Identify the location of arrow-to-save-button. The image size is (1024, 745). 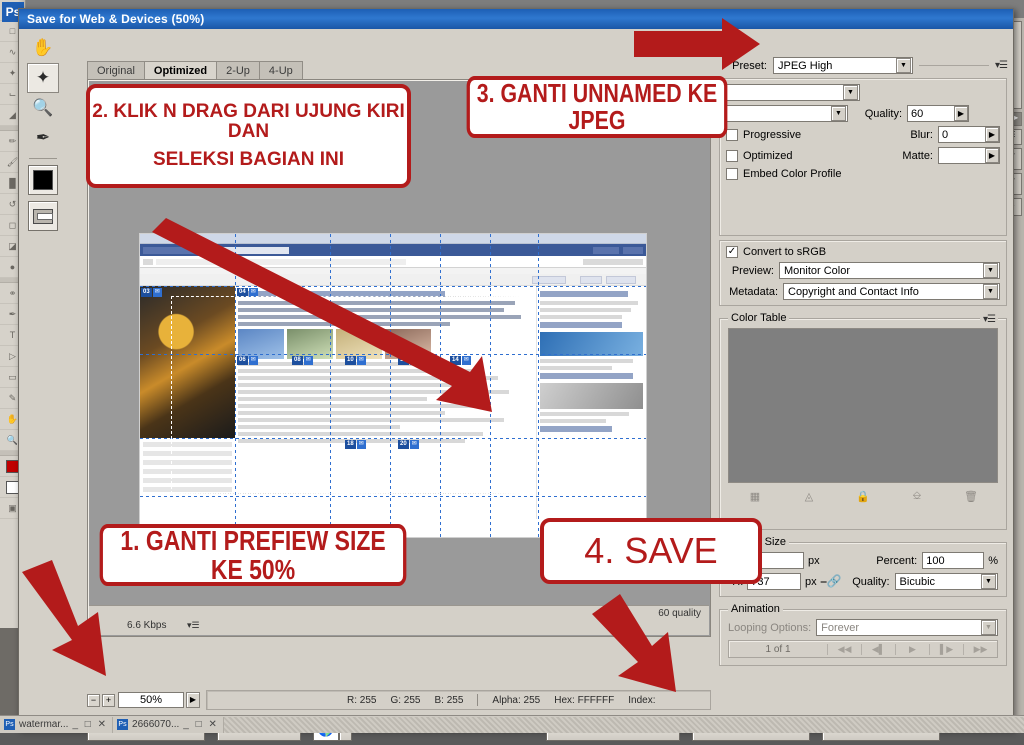
(634, 643).